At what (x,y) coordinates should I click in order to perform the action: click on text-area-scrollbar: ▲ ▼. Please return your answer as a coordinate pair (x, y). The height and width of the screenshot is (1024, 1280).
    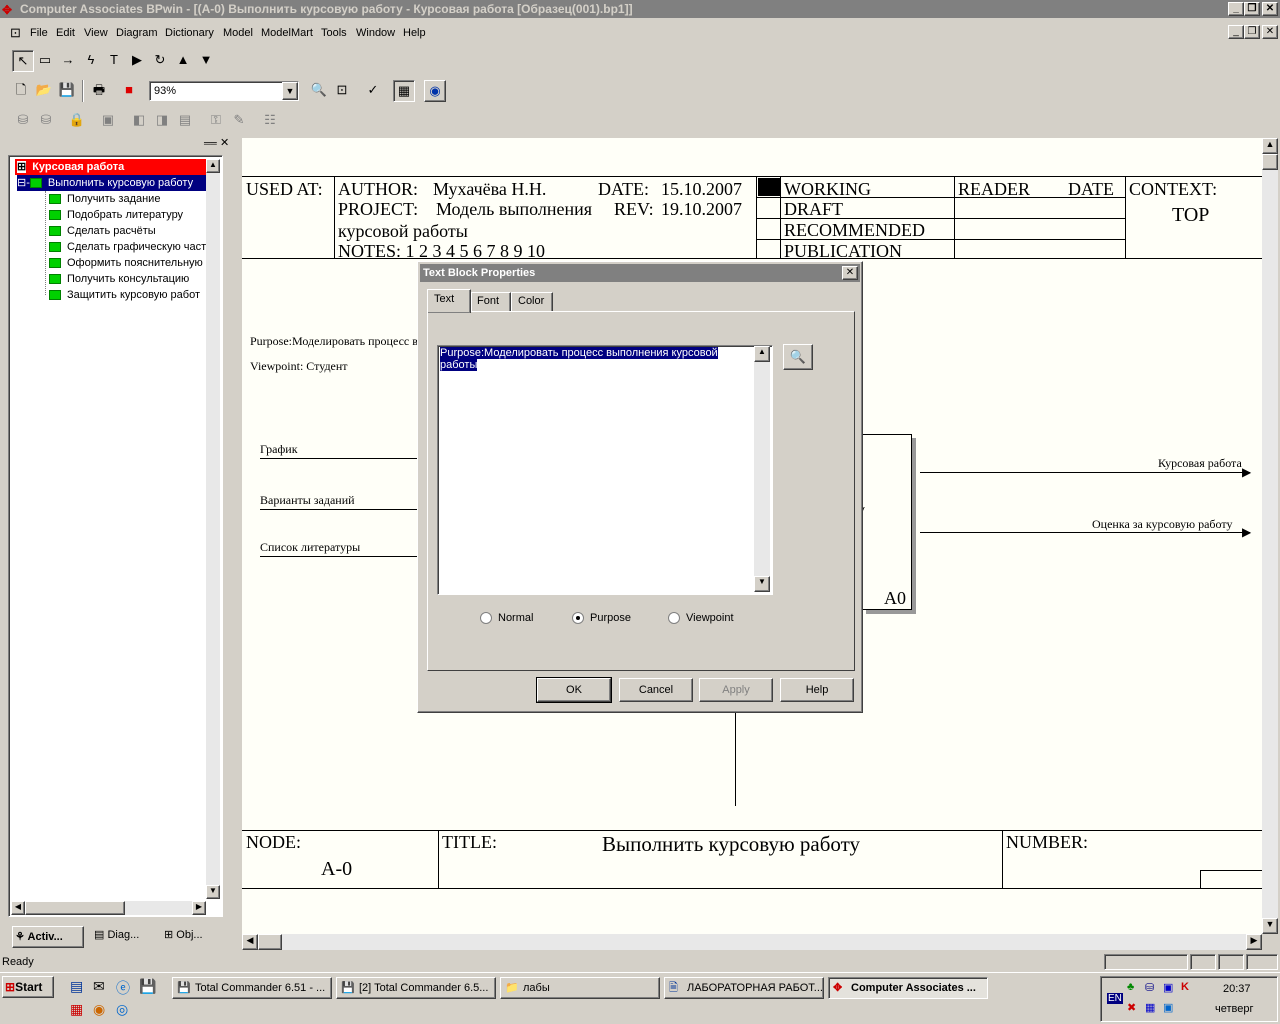
    Looking at the image, I should click on (762, 469).